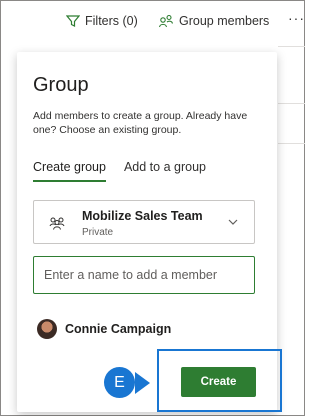 This screenshot has width=320, height=416. I want to click on team-icon, so click(57, 223).